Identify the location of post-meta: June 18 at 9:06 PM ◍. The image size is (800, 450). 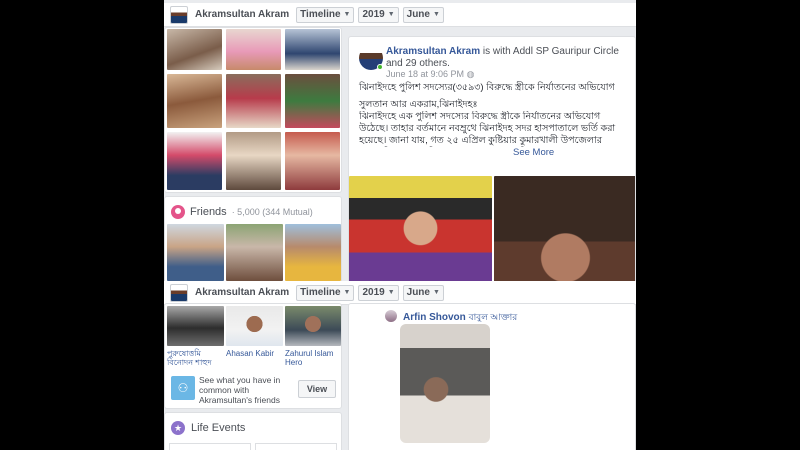
(430, 74).